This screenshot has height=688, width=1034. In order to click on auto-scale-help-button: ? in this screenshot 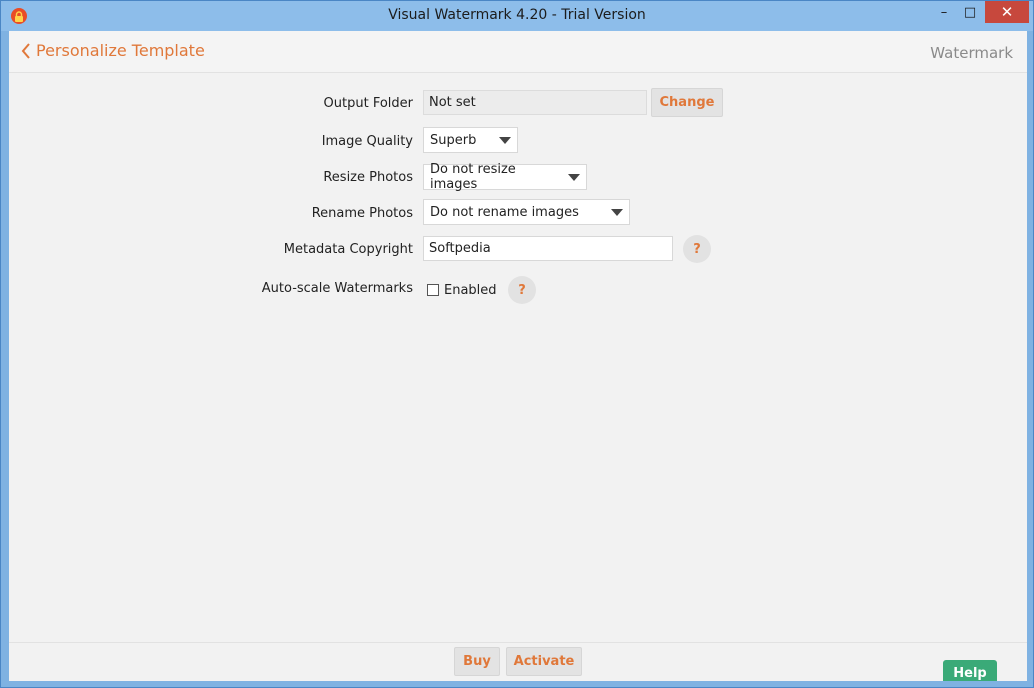, I will do `click(522, 290)`.